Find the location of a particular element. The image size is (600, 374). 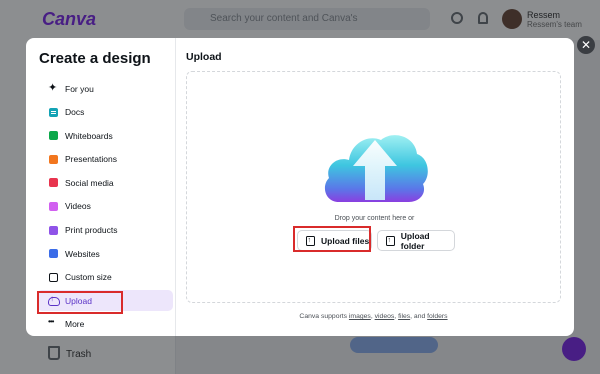

presentation-icon is located at coordinates (53, 159).